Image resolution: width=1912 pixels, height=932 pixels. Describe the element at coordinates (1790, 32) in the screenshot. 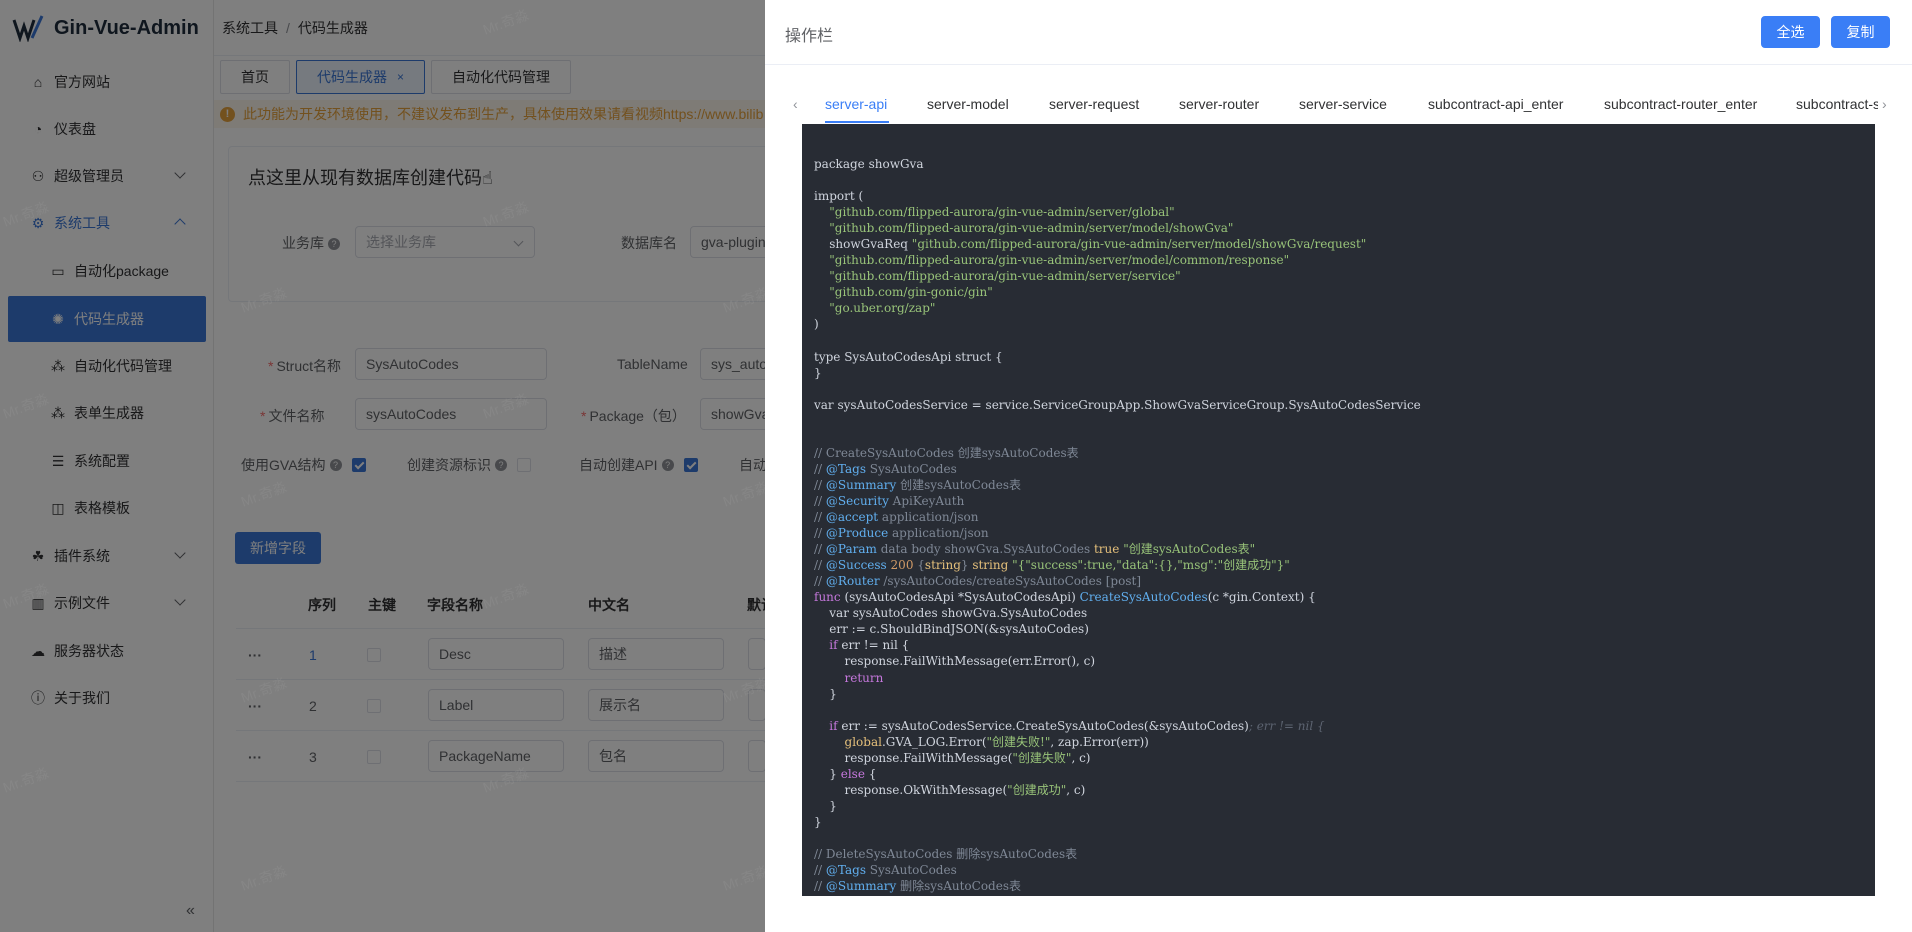

I see `select-all-button: 全选` at that location.